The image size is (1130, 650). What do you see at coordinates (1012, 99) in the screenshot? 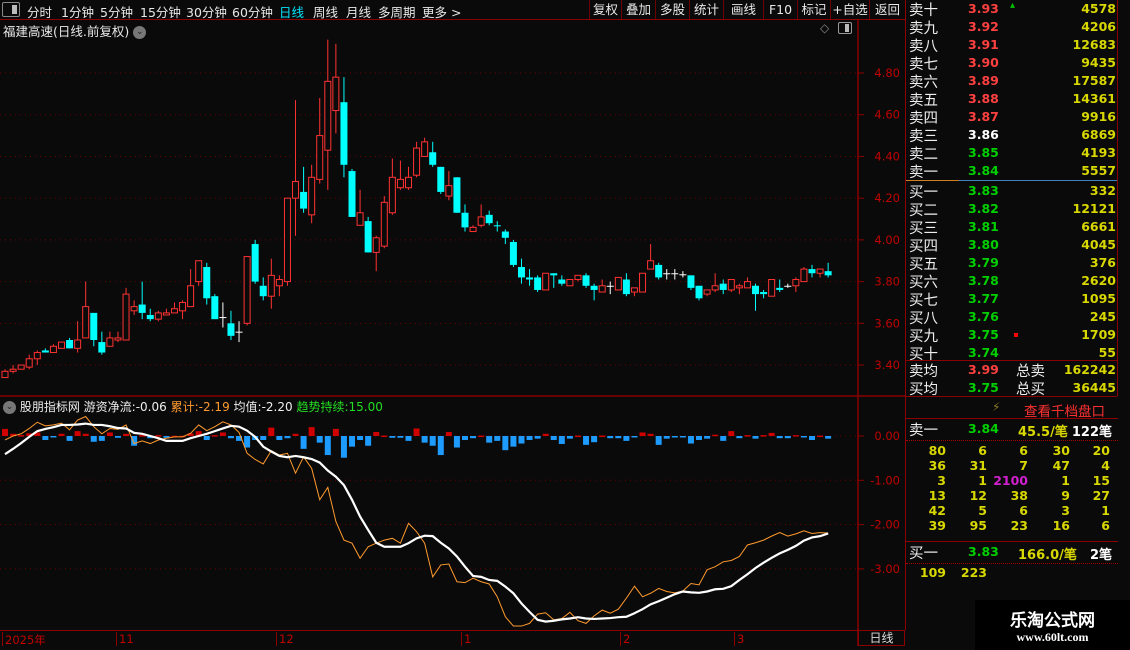
I see `order-book-row: 卖五 3.88 14361` at bounding box center [1012, 99].